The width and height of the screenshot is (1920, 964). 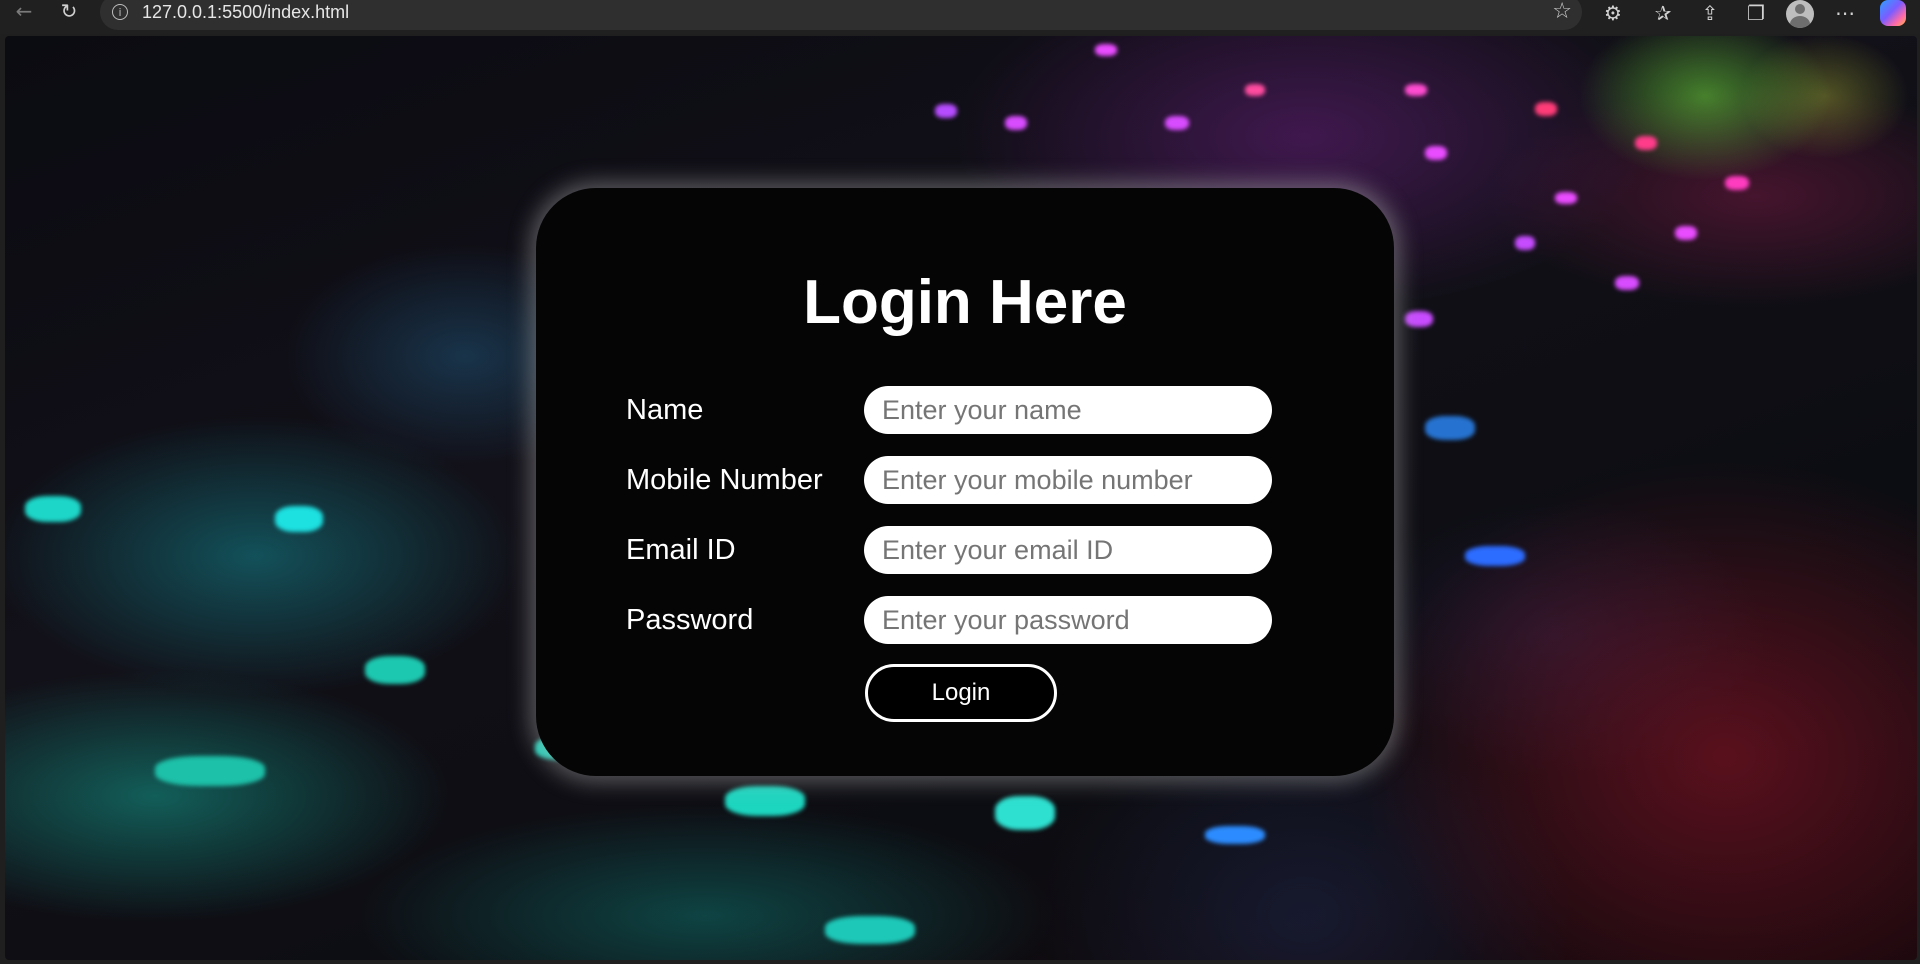 What do you see at coordinates (1800, 14) in the screenshot?
I see `profile-avatar-icon` at bounding box center [1800, 14].